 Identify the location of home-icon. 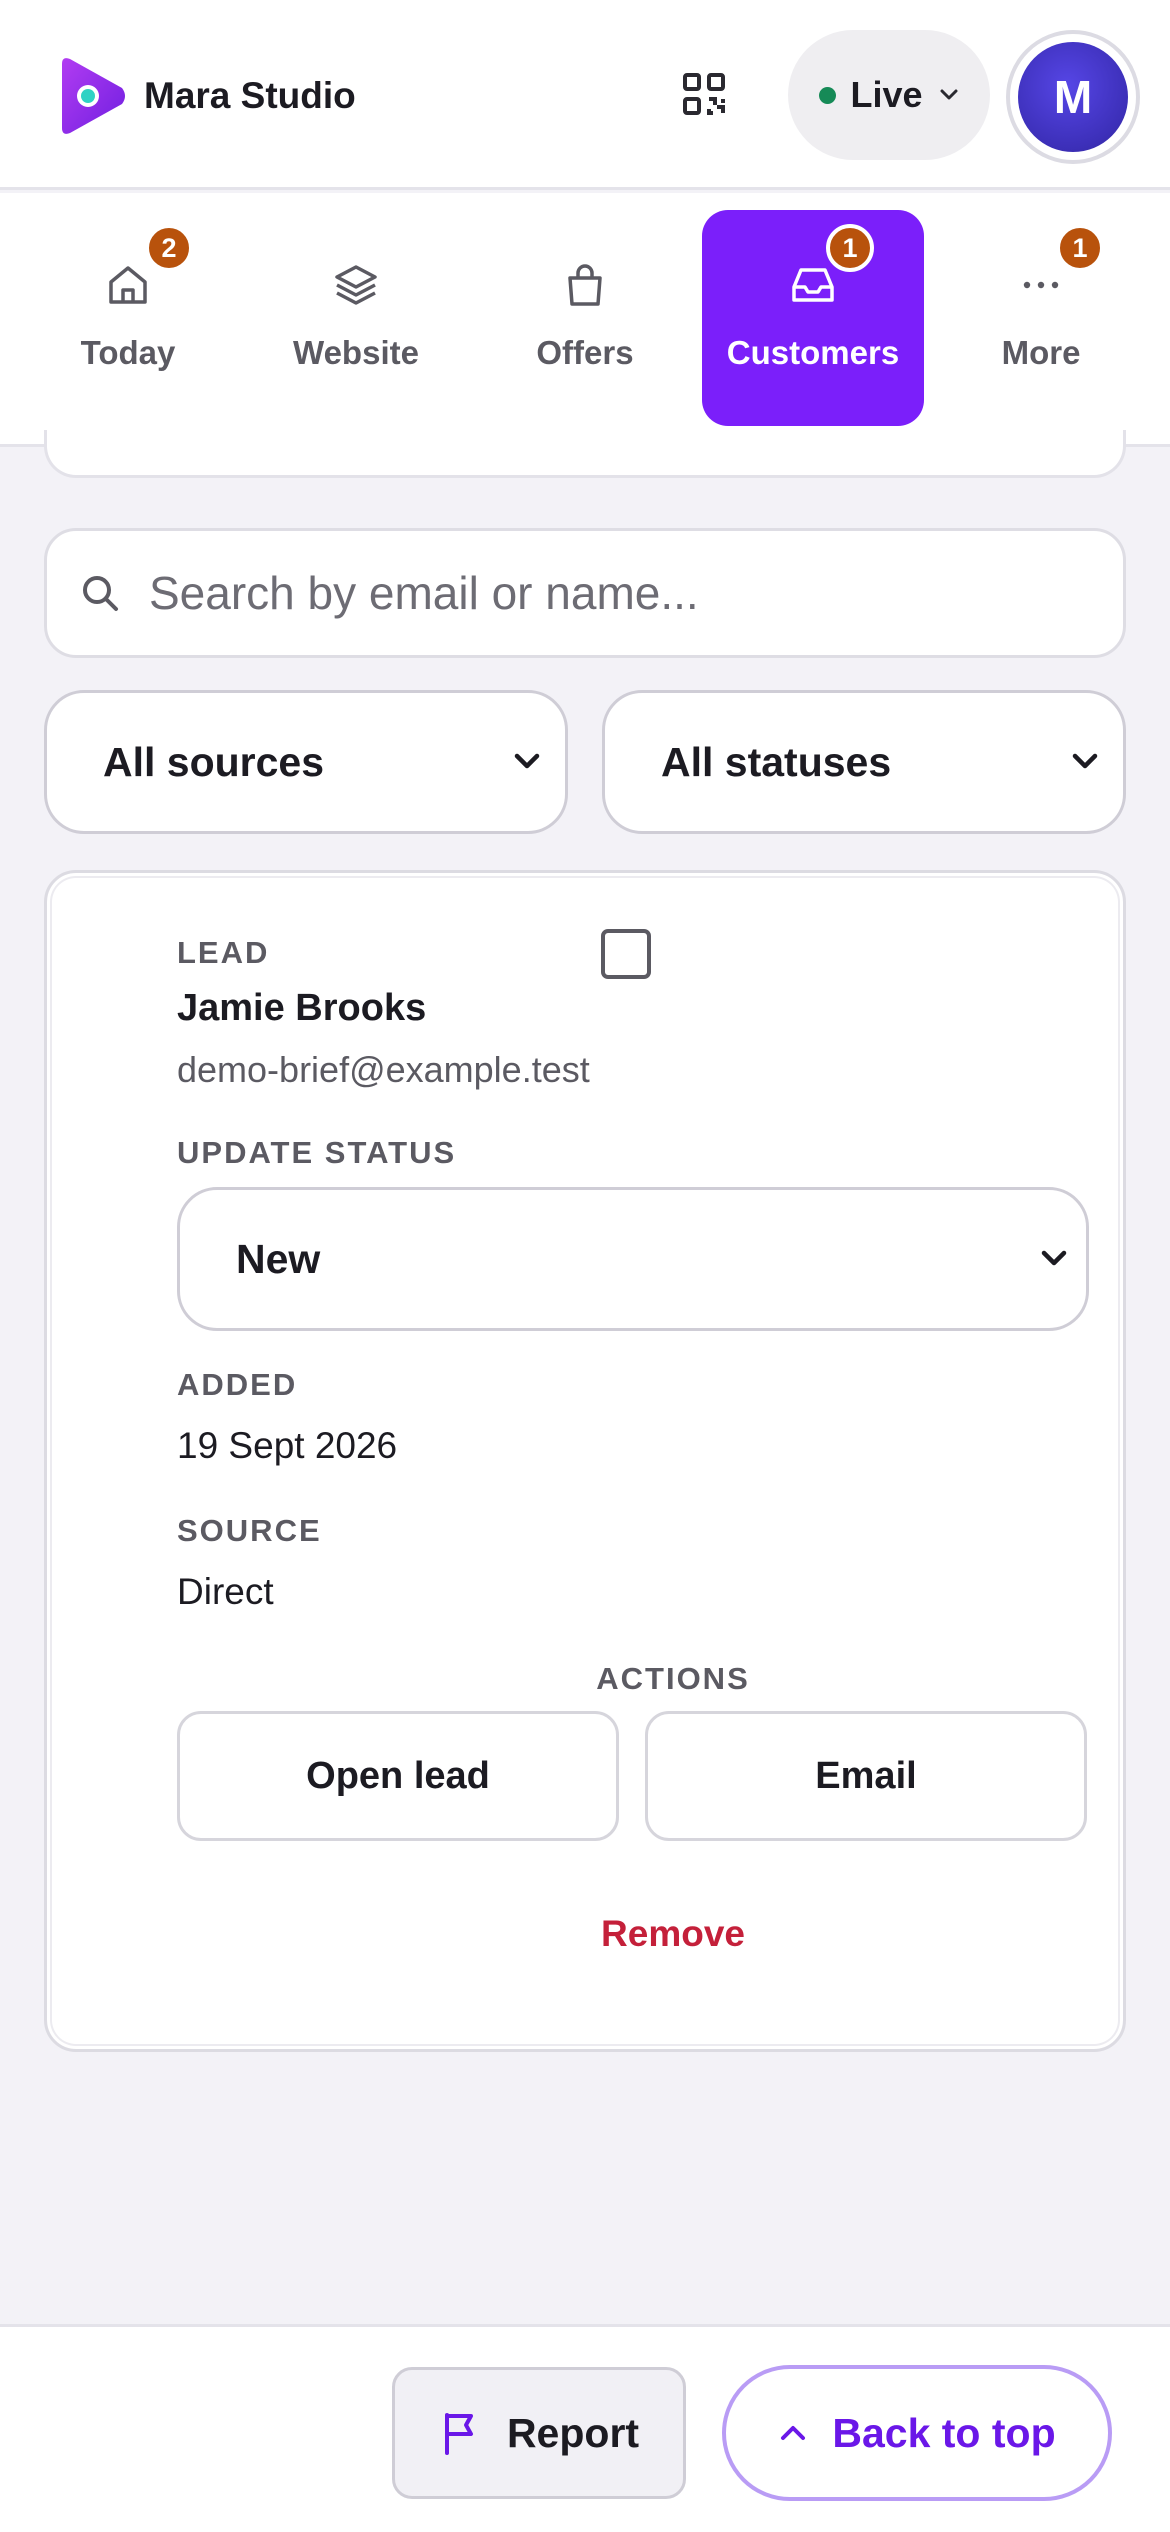
(128, 285).